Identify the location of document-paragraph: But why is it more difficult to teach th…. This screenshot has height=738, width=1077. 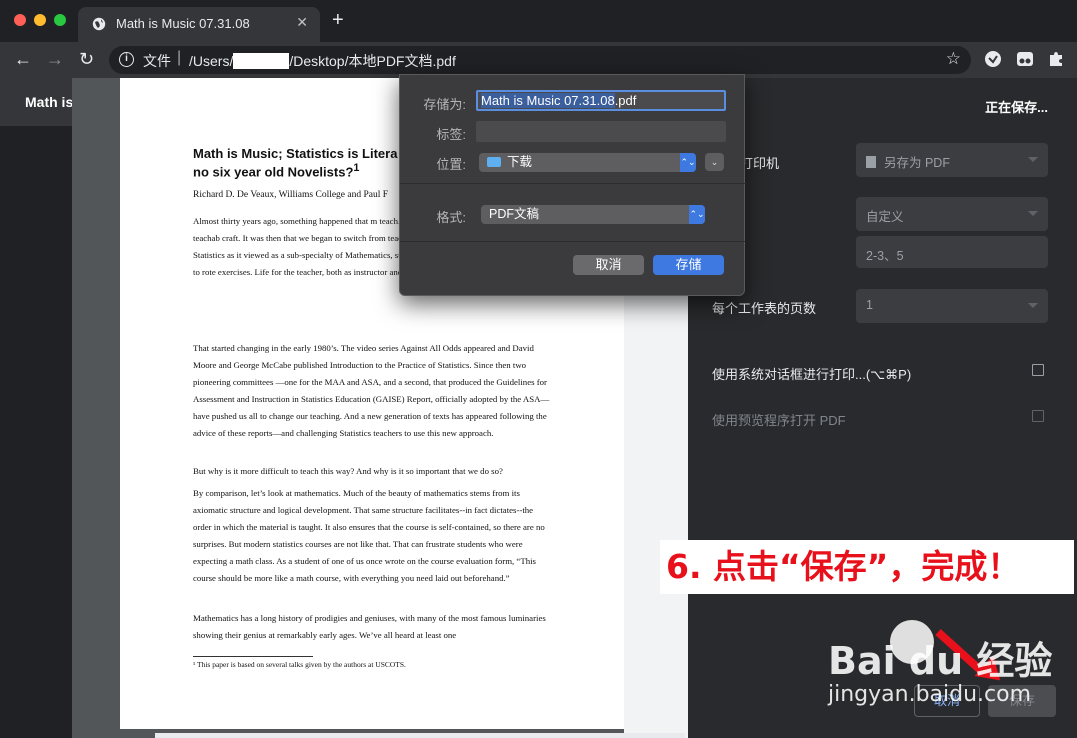
(348, 471).